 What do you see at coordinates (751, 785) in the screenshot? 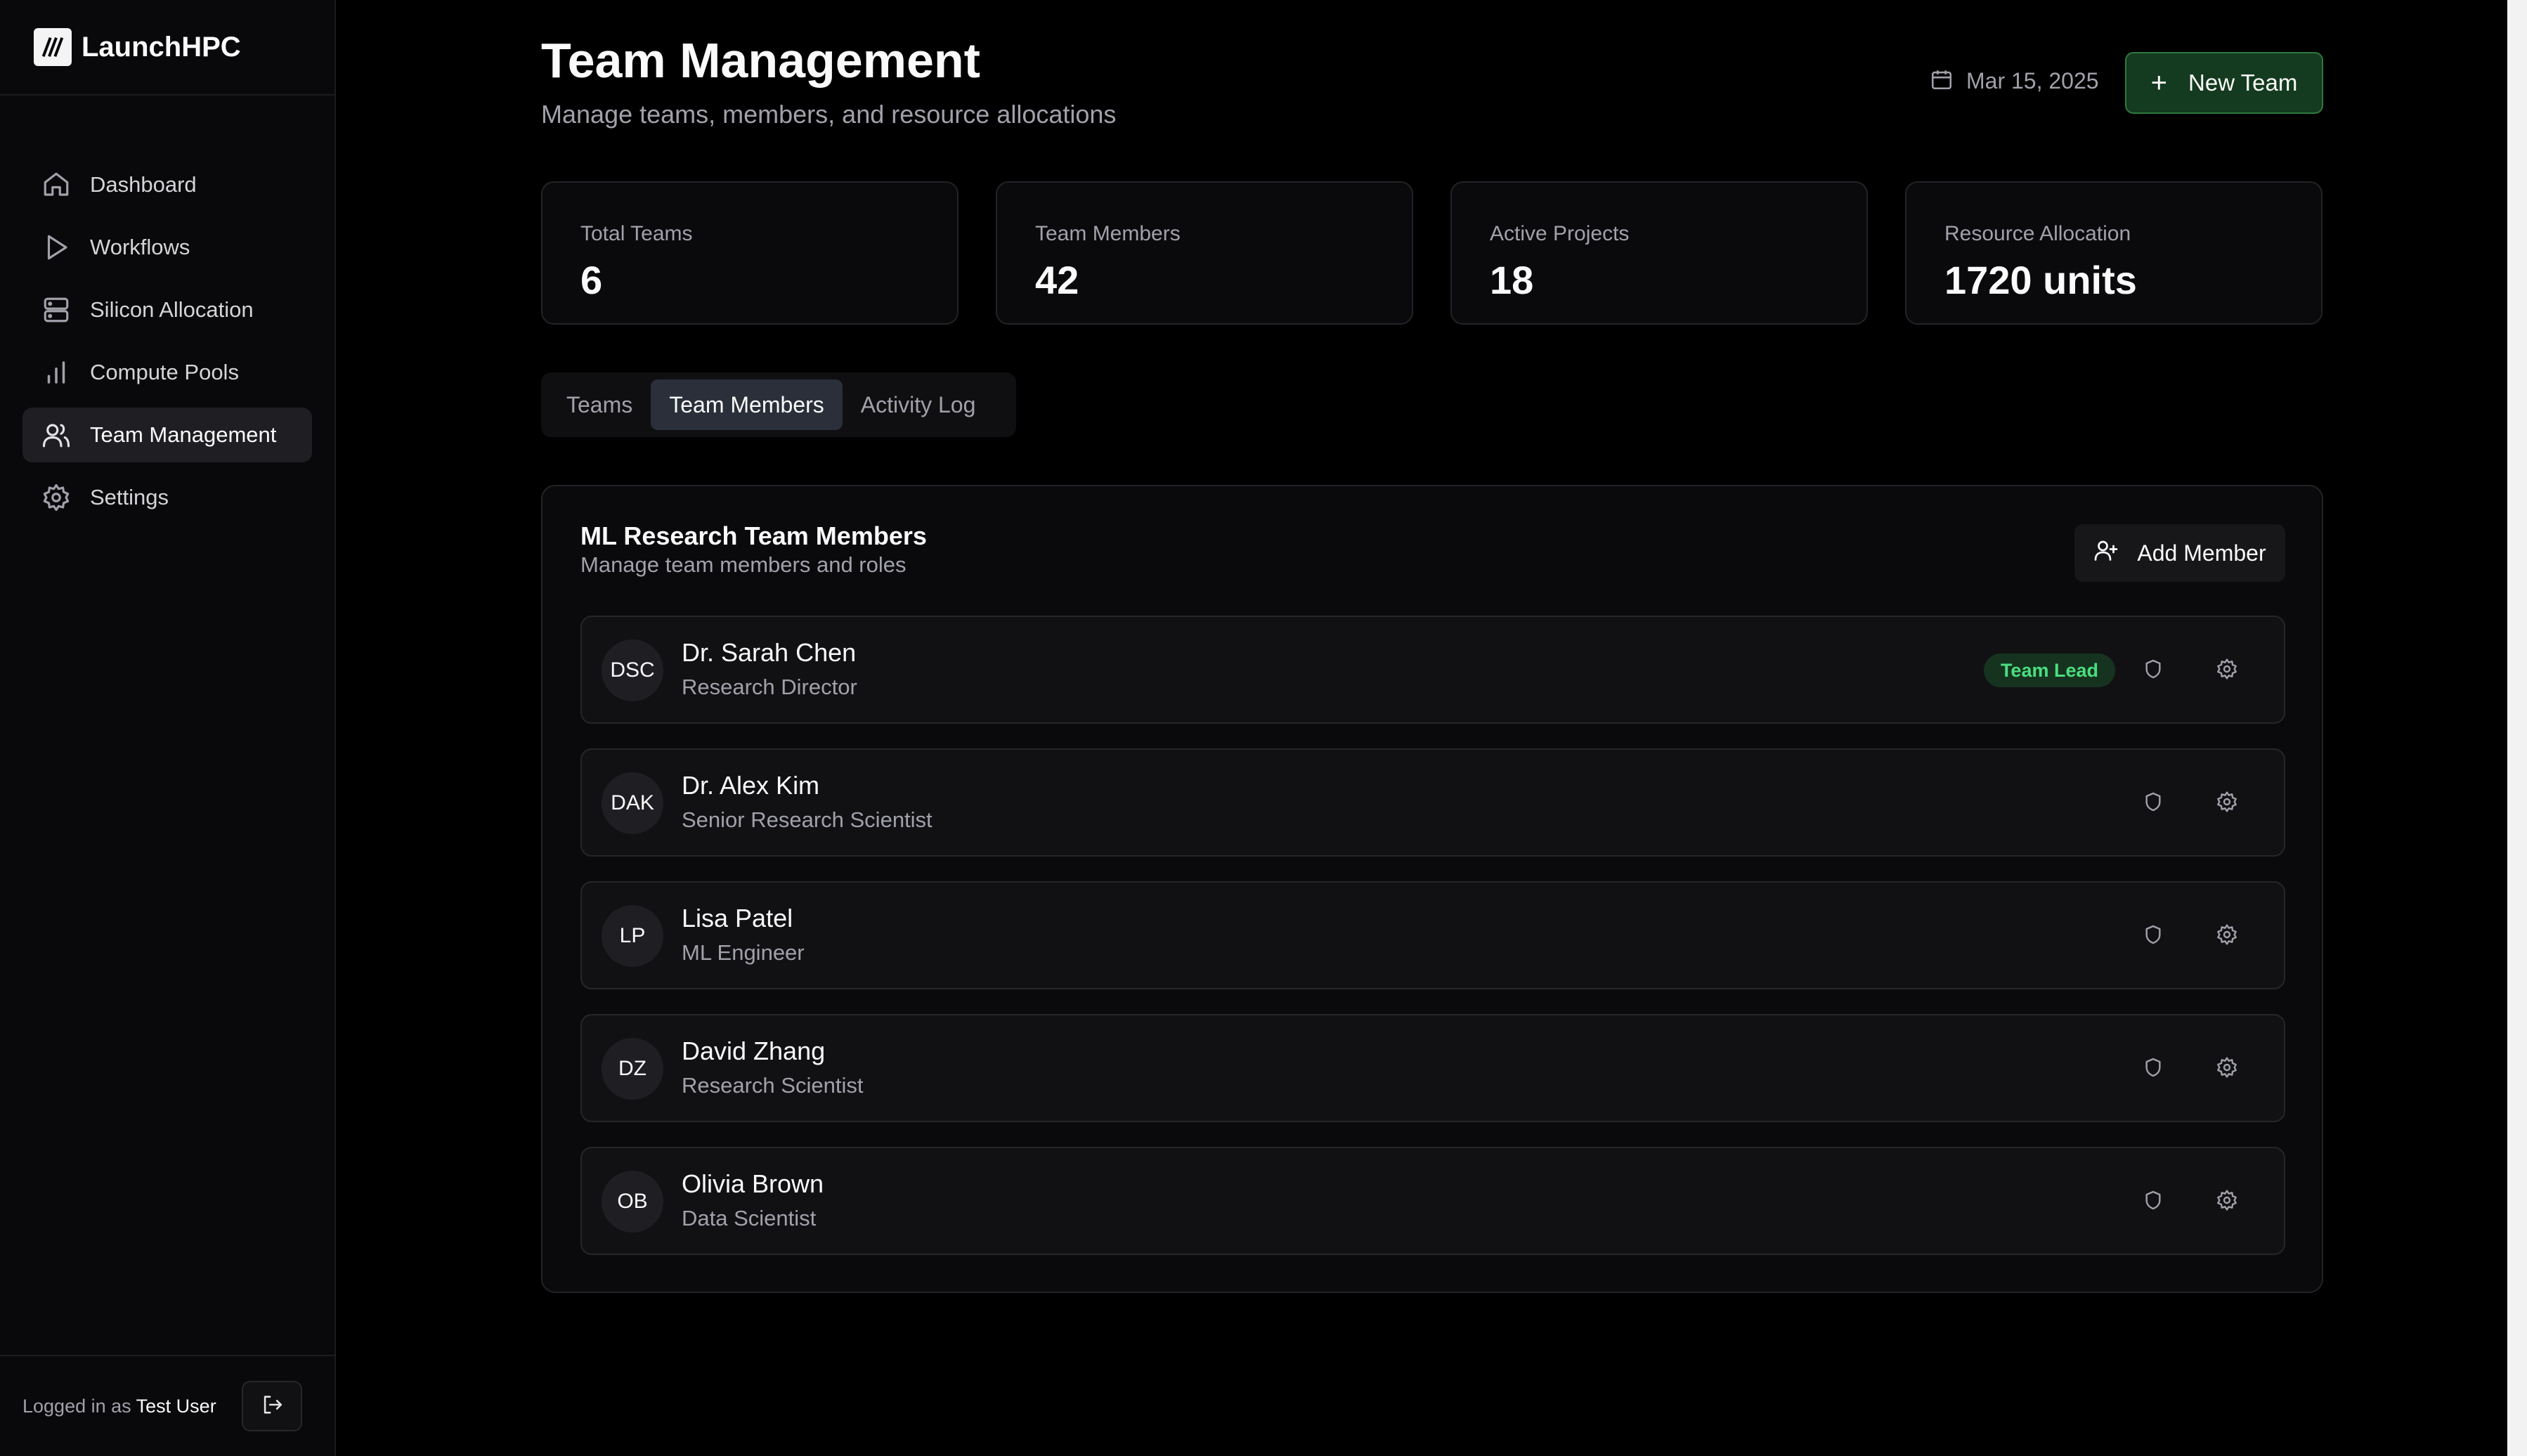
I see `member-name: Dr. Alex Kim` at bounding box center [751, 785].